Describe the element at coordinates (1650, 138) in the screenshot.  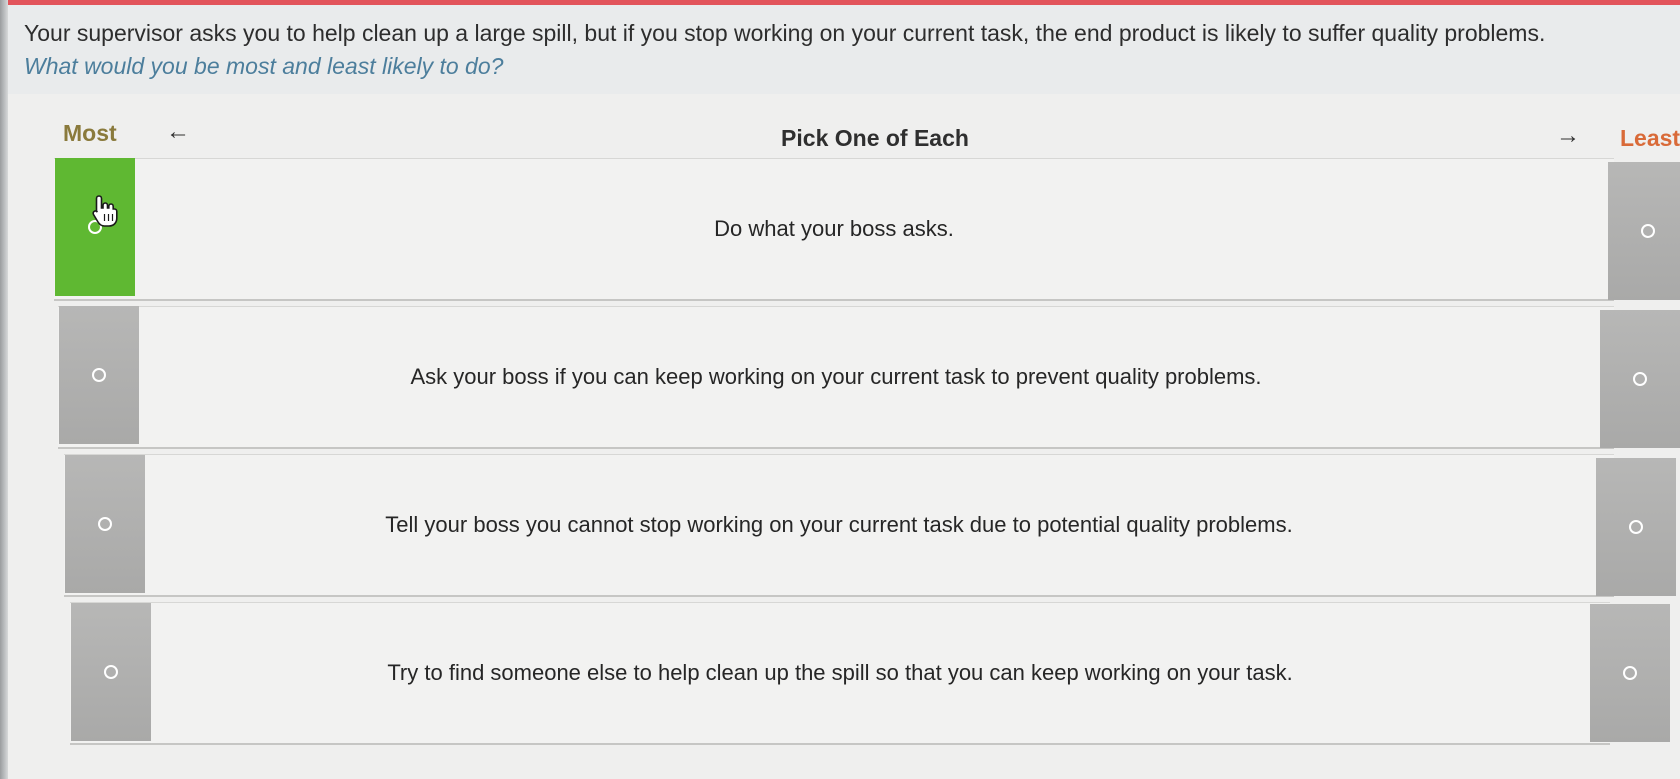
I see `least-label: Least` at that location.